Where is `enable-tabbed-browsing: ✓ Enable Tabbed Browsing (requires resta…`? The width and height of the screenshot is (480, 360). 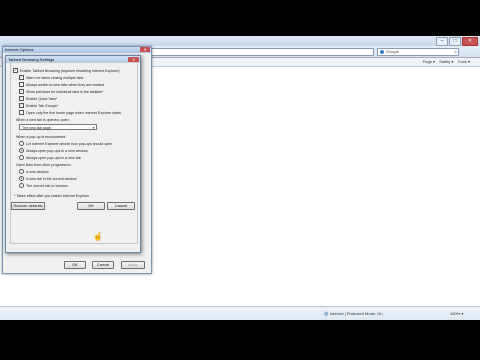
enable-tabbed-browsing: ✓ Enable Tabbed Browsing (requires resta… is located at coordinates (66, 70).